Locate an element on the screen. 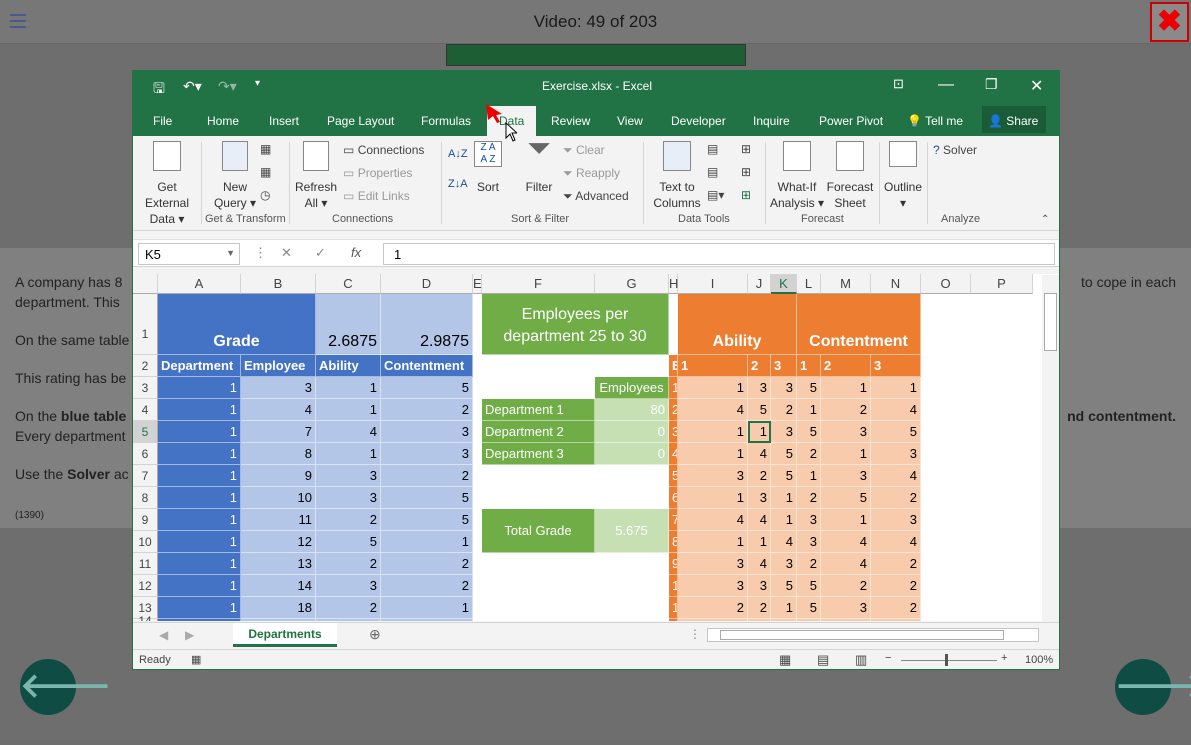 Image resolution: width=1191 pixels, height=745 pixels. consolidate-icon: ⊞ is located at coordinates (746, 149).